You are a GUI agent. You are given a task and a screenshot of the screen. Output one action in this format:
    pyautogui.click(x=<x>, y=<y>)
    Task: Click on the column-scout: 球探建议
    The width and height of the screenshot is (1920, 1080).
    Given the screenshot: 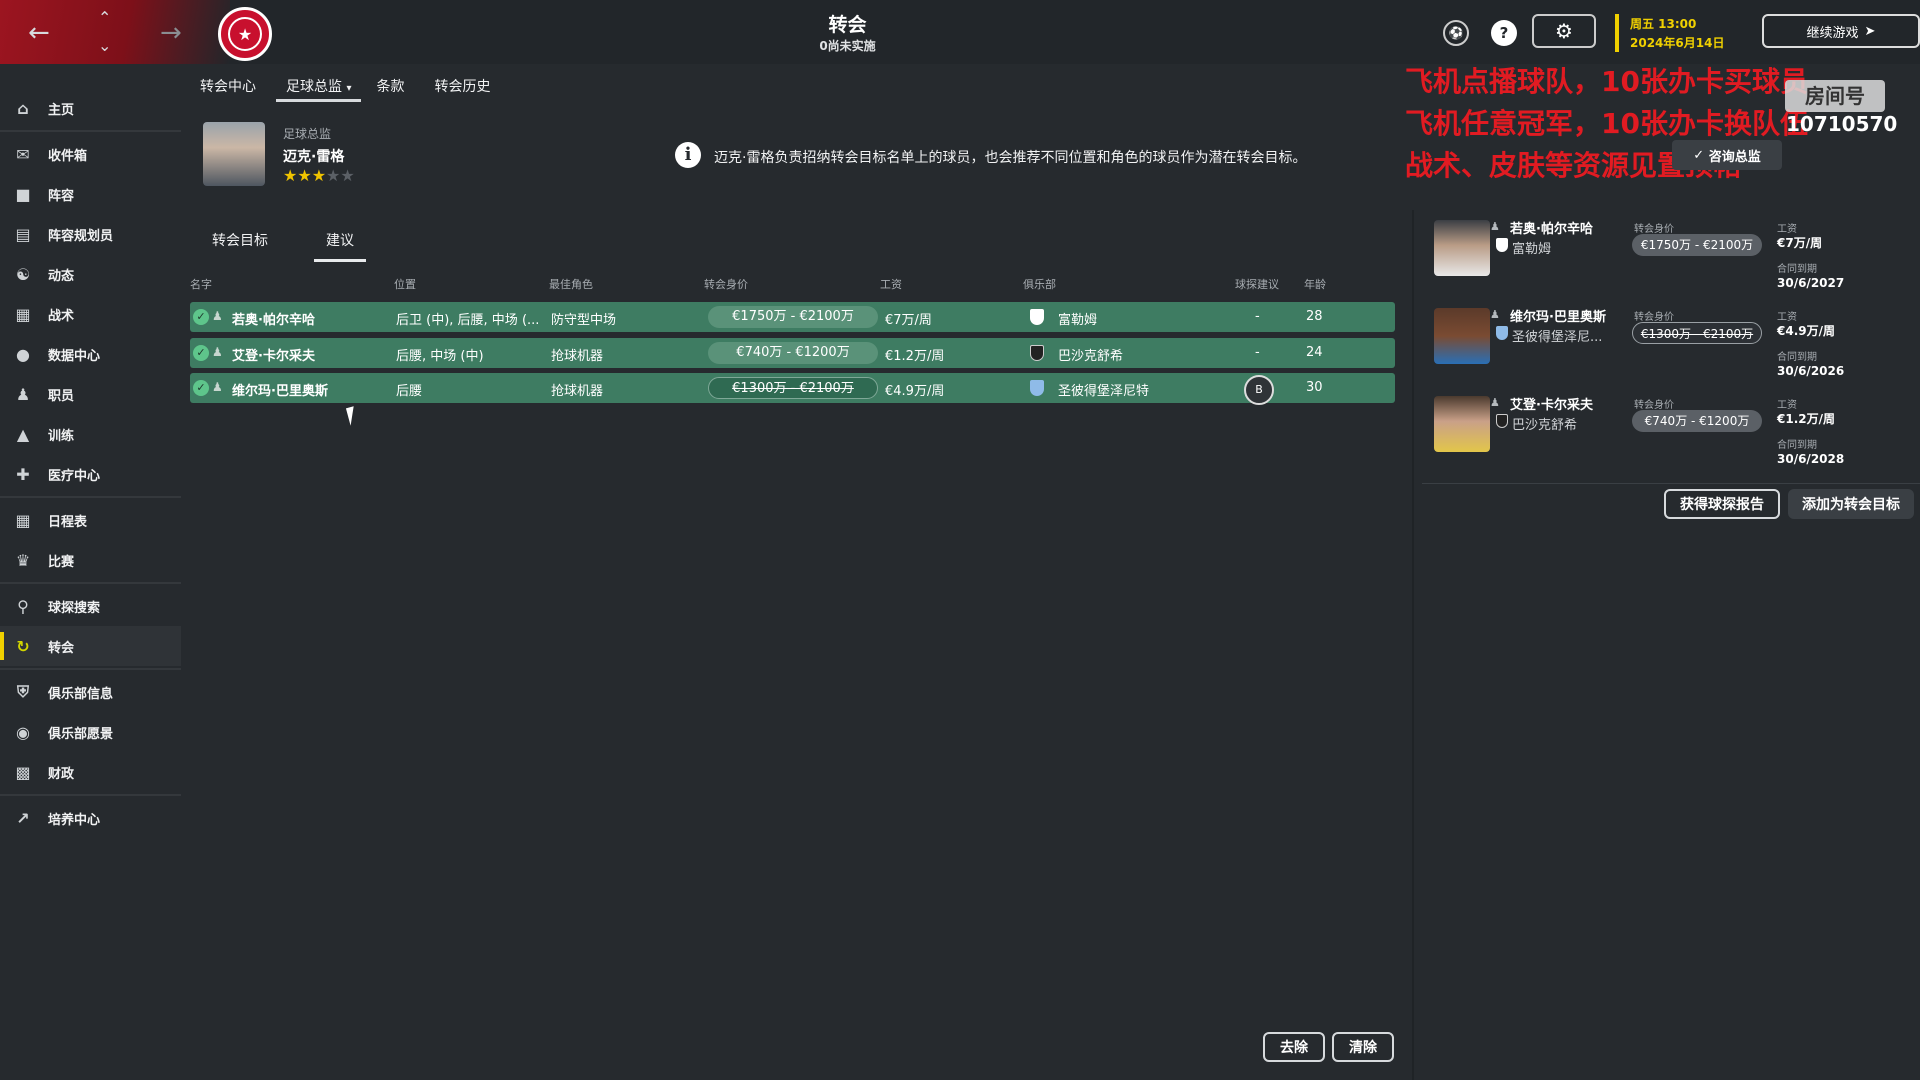 What is the action you would take?
    pyautogui.click(x=1257, y=284)
    